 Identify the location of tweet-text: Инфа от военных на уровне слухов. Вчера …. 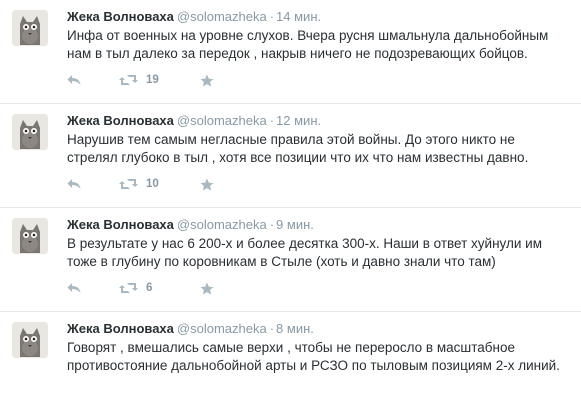
(308, 44).